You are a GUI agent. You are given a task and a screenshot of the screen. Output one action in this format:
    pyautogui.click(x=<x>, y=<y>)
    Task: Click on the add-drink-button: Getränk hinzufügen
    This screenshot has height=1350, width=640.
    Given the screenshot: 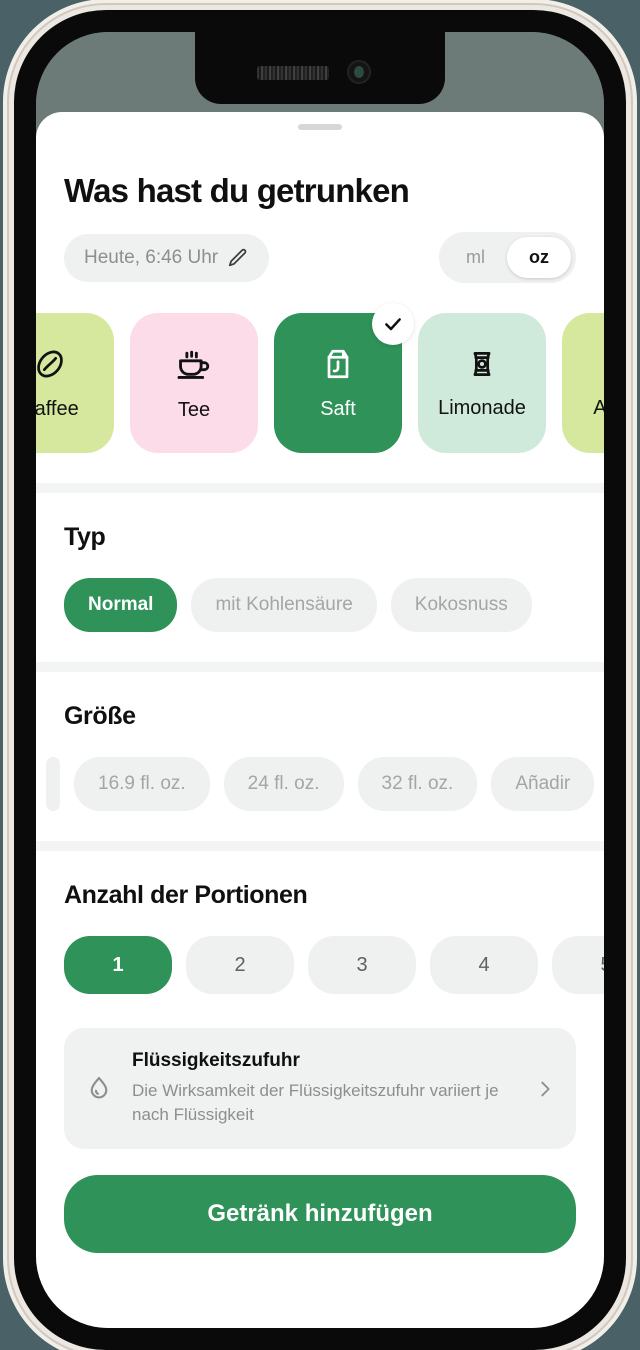 What is the action you would take?
    pyautogui.click(x=320, y=1214)
    